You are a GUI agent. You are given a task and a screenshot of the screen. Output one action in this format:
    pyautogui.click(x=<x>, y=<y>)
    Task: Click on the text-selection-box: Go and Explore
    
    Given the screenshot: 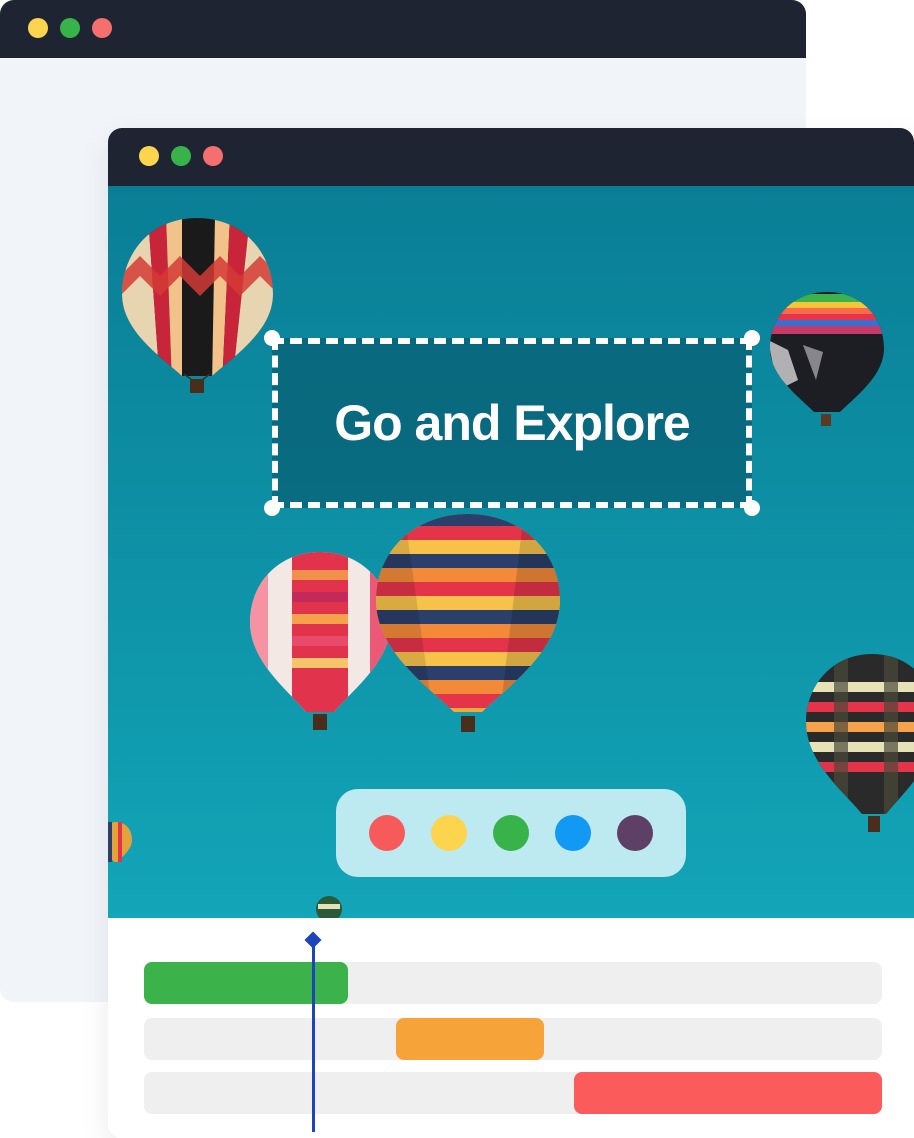 What is the action you would take?
    pyautogui.click(x=512, y=423)
    